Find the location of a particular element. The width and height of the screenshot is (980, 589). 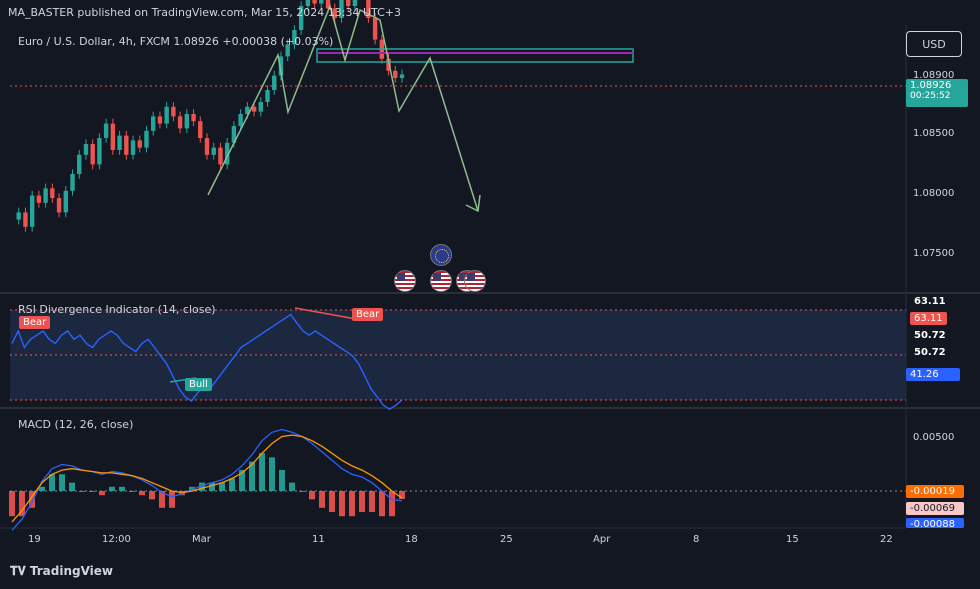

tv-logo-icon: 𝐓𝐕 is located at coordinates (20, 571).